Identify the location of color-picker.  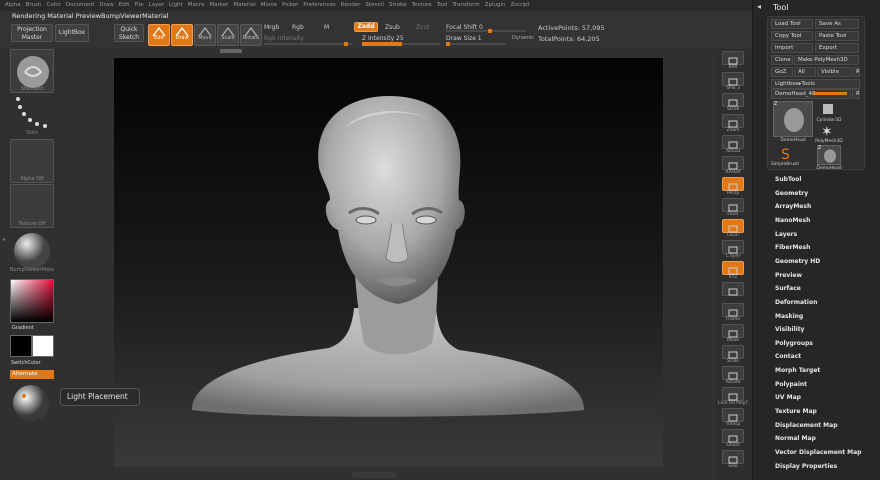
(32, 301).